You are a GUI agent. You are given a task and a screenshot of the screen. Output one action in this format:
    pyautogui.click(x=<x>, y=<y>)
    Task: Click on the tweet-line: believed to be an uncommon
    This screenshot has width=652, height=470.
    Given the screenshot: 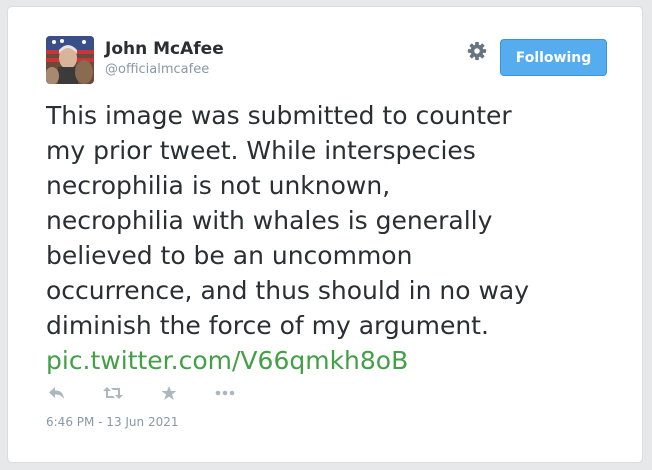 What is the action you would take?
    pyautogui.click(x=229, y=255)
    